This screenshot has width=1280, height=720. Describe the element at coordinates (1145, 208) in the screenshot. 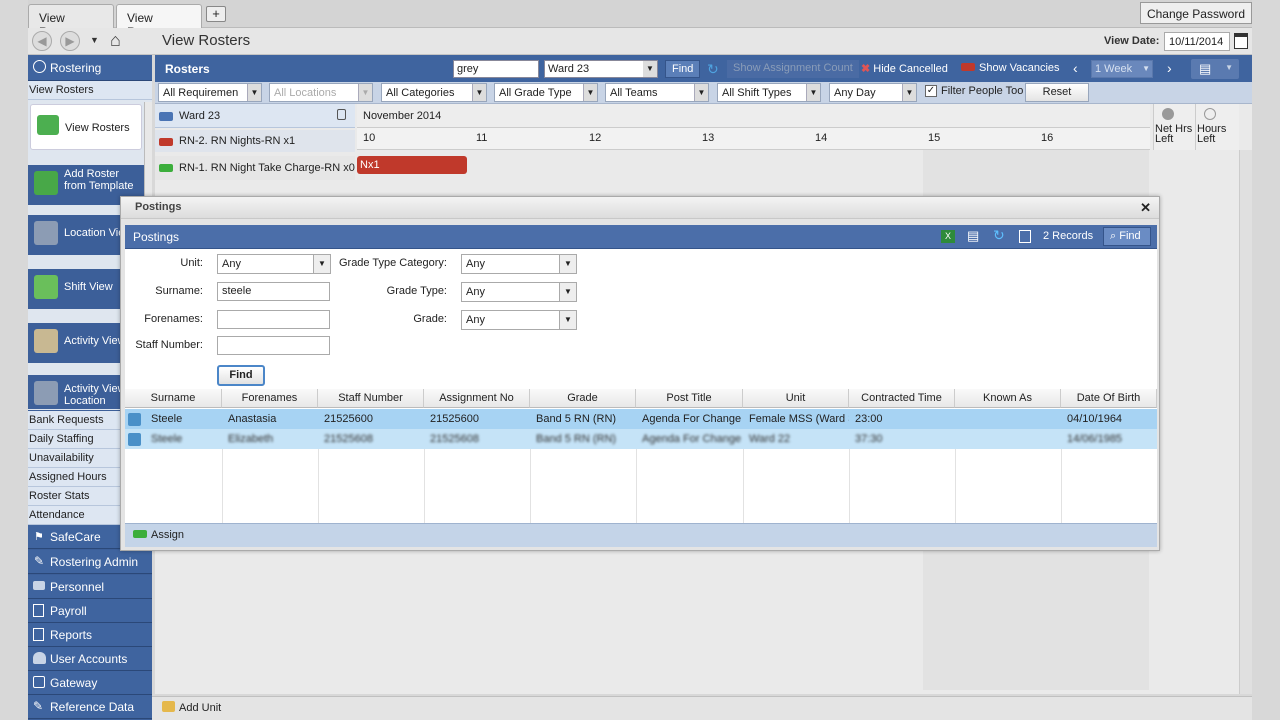

I see `close-icon: ✕` at that location.